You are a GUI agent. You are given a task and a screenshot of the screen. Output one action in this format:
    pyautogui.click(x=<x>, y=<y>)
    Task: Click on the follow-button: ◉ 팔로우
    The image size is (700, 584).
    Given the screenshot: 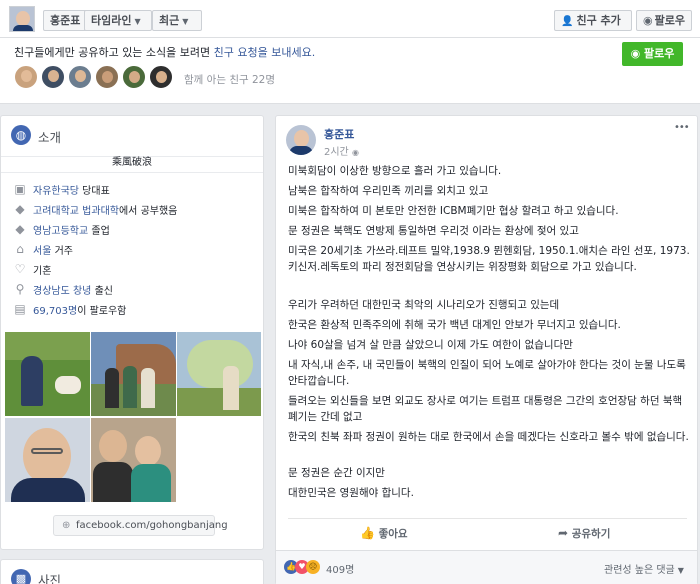 What is the action you would take?
    pyautogui.click(x=652, y=54)
    